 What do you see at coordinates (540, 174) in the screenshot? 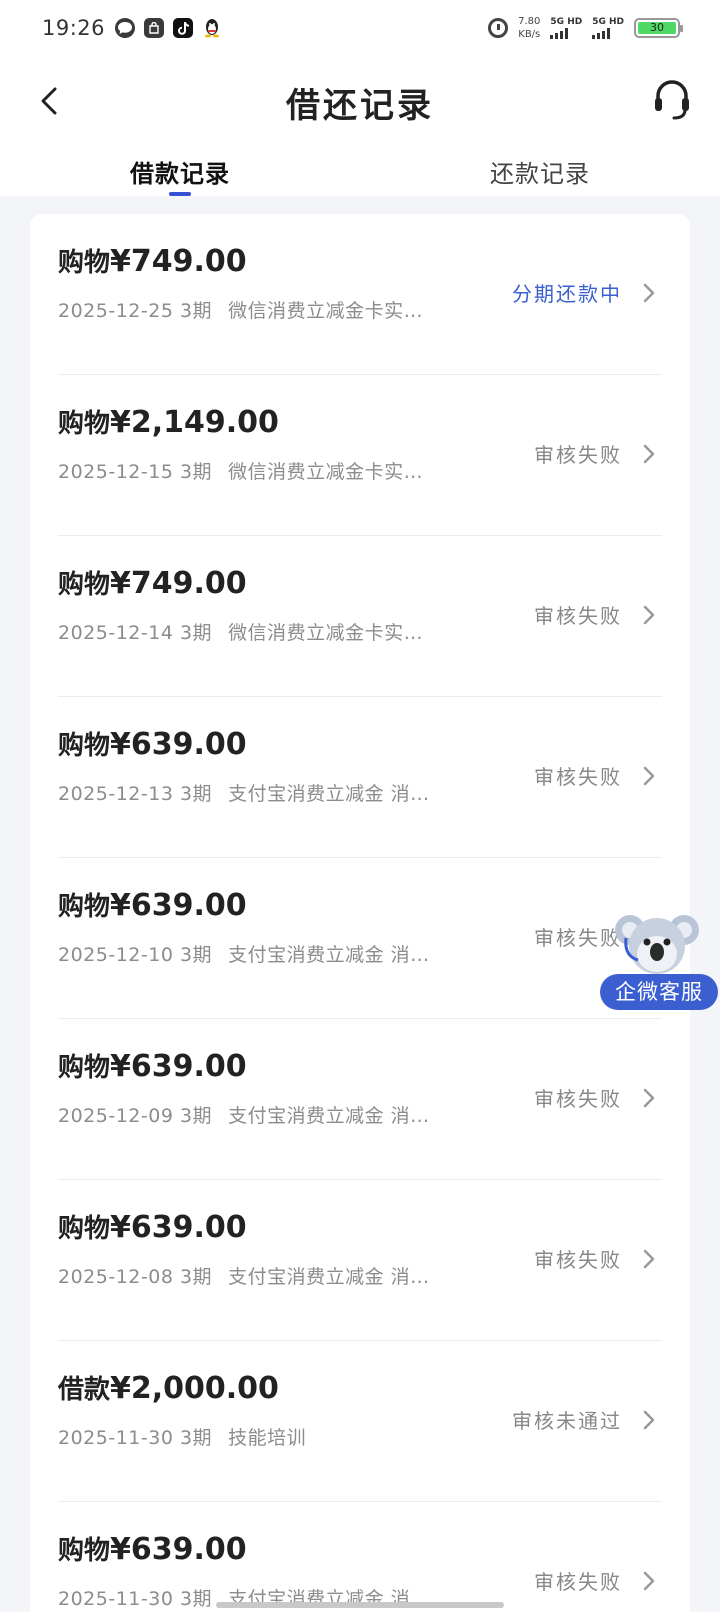
I see `tab-label: 还款记录` at bounding box center [540, 174].